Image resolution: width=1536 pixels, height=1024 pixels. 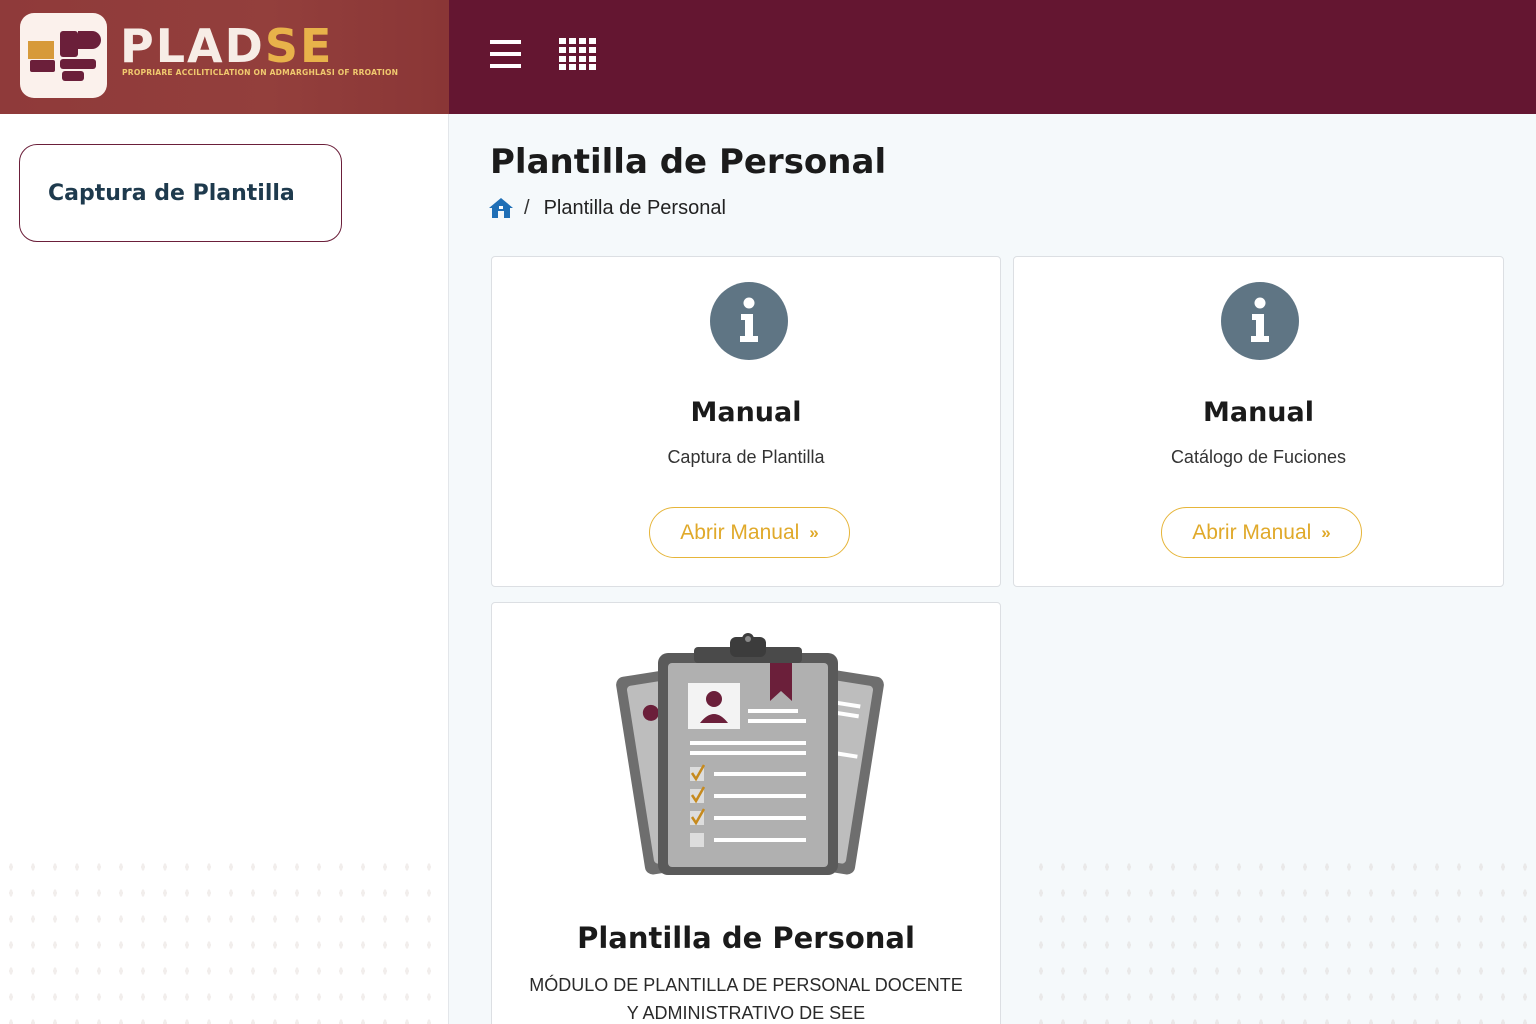 What do you see at coordinates (578, 54) in the screenshot?
I see `grid-apps-icon` at bounding box center [578, 54].